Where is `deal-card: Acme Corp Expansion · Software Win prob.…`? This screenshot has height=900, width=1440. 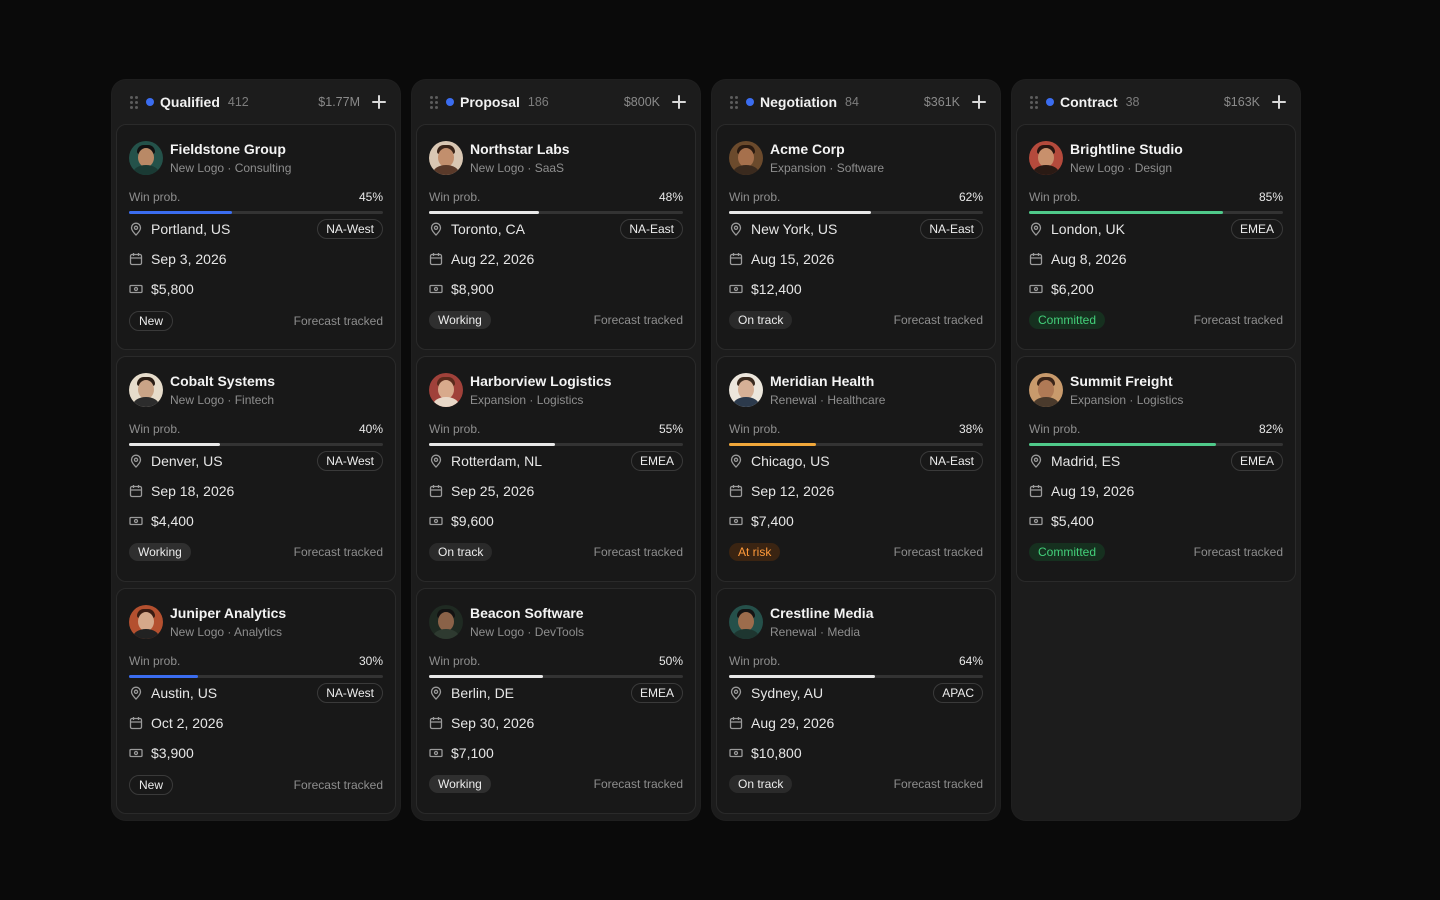
deal-card: Acme Corp Expansion · Software Win prob.… is located at coordinates (856, 237).